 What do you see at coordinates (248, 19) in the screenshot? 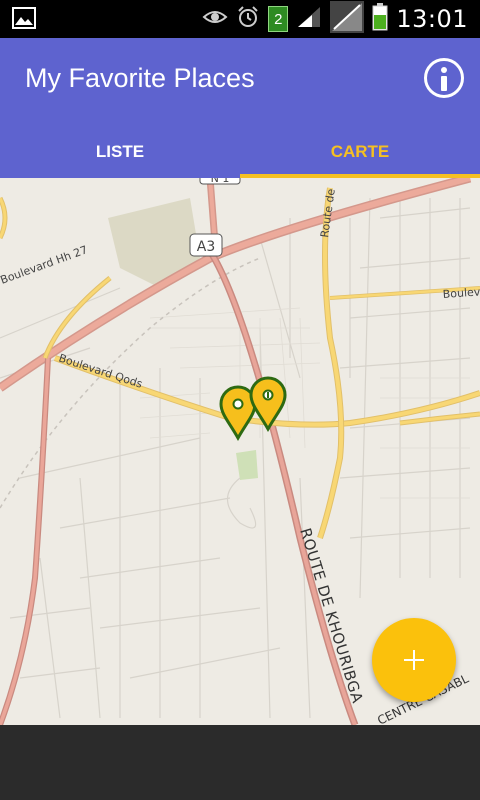
I see `alarm-icon` at bounding box center [248, 19].